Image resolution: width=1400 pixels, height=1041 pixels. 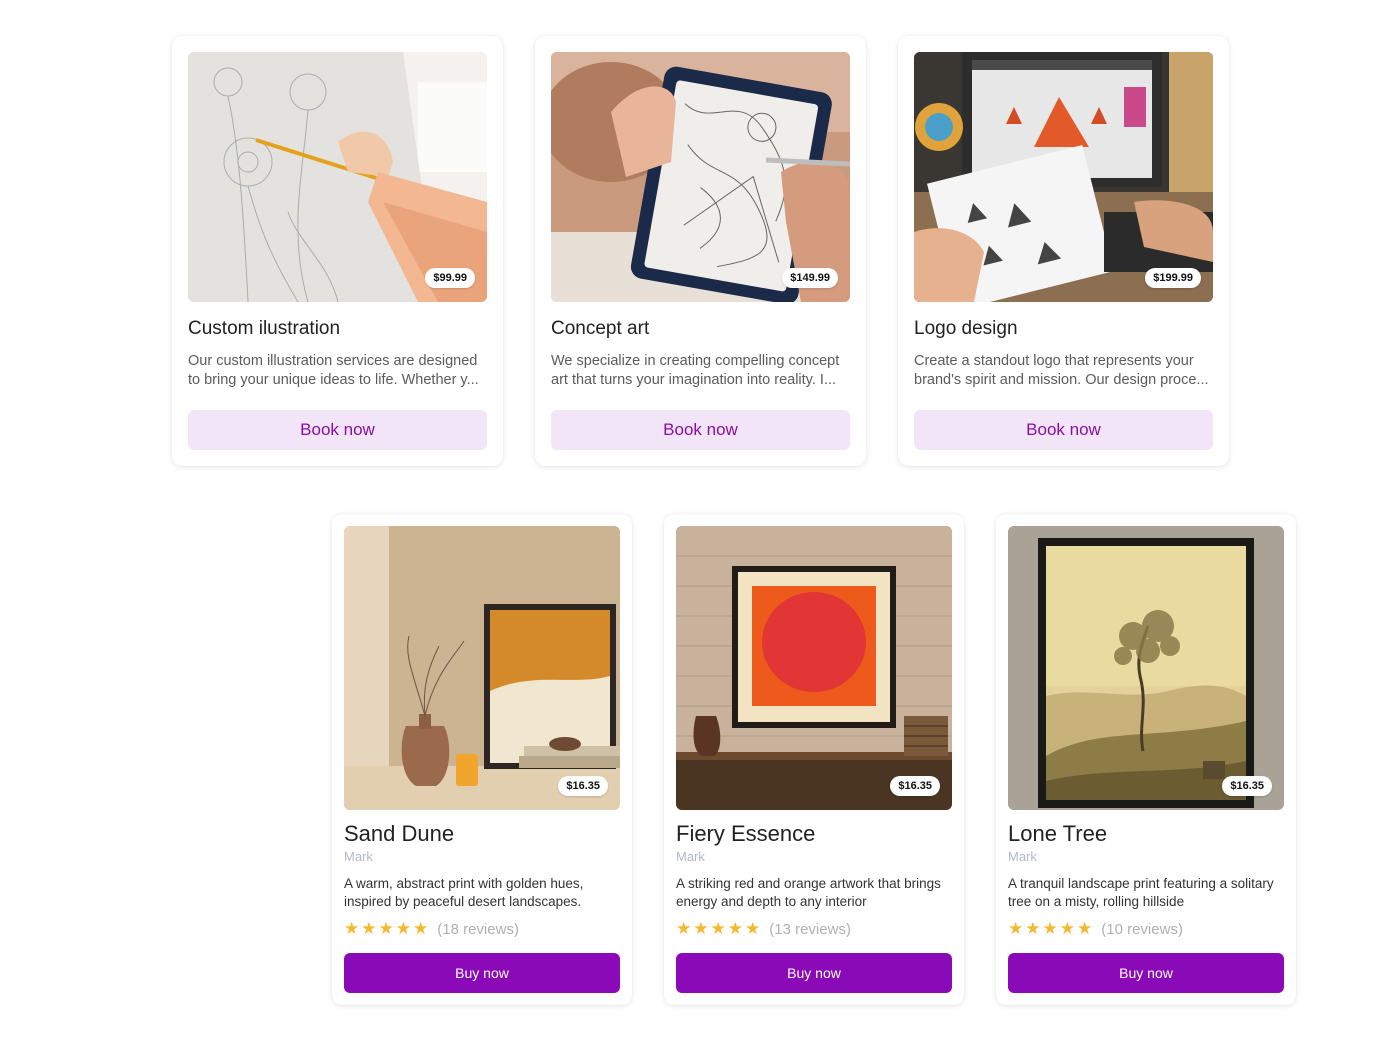 I want to click on product-title: Sand Dune, so click(x=399, y=833).